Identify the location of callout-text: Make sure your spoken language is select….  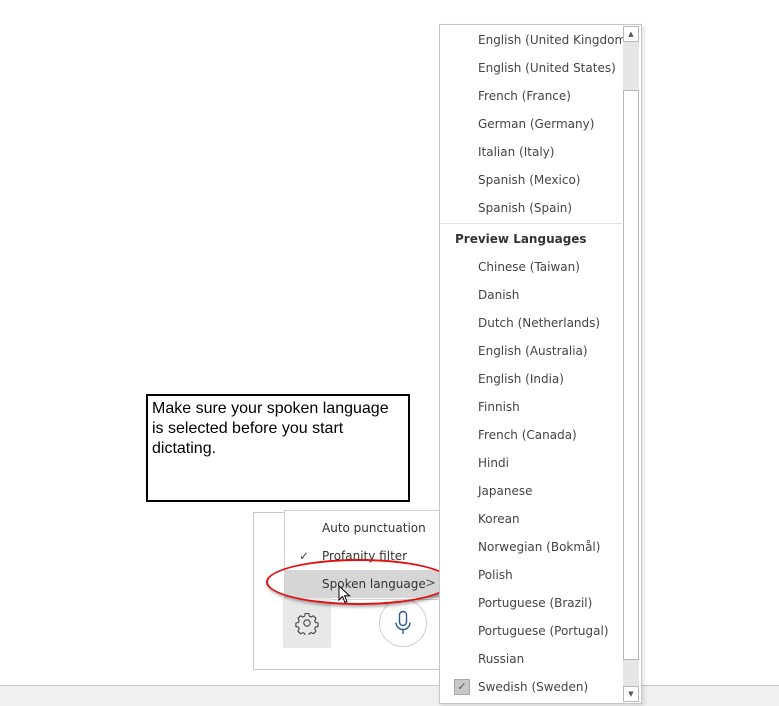
(270, 428).